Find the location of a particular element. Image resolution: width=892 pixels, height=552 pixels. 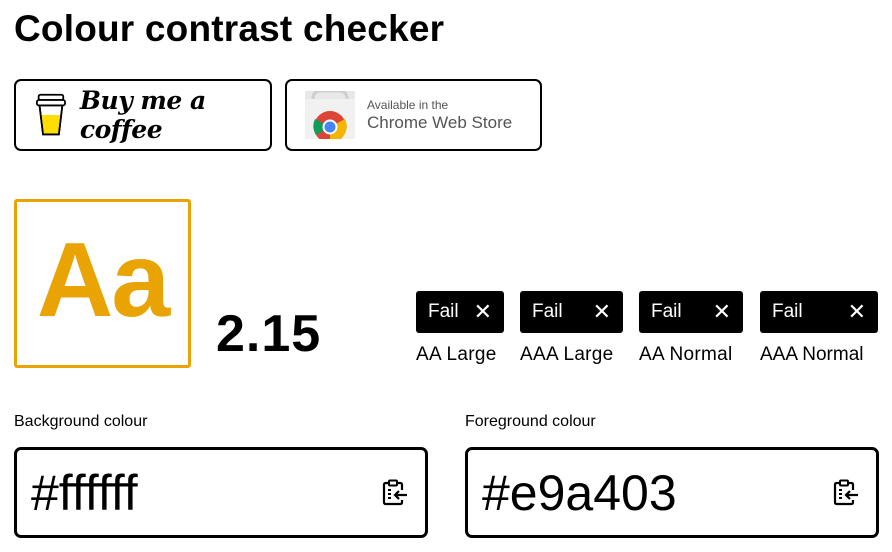

buy-me-a-coffee-label: Buy me a coffee is located at coordinates (142, 115).